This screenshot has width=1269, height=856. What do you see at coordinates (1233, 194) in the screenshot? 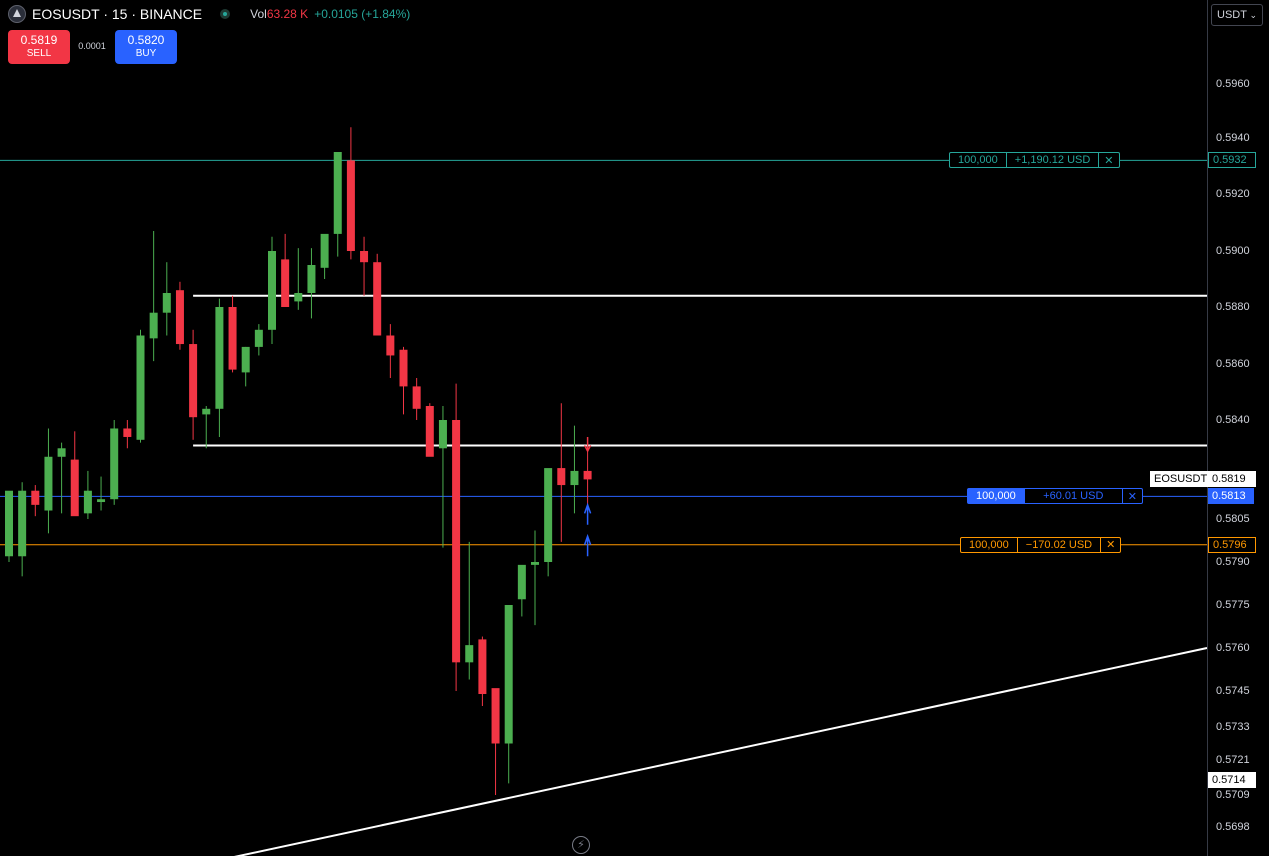
I see `y-tick-label: 0.5920` at bounding box center [1233, 194].